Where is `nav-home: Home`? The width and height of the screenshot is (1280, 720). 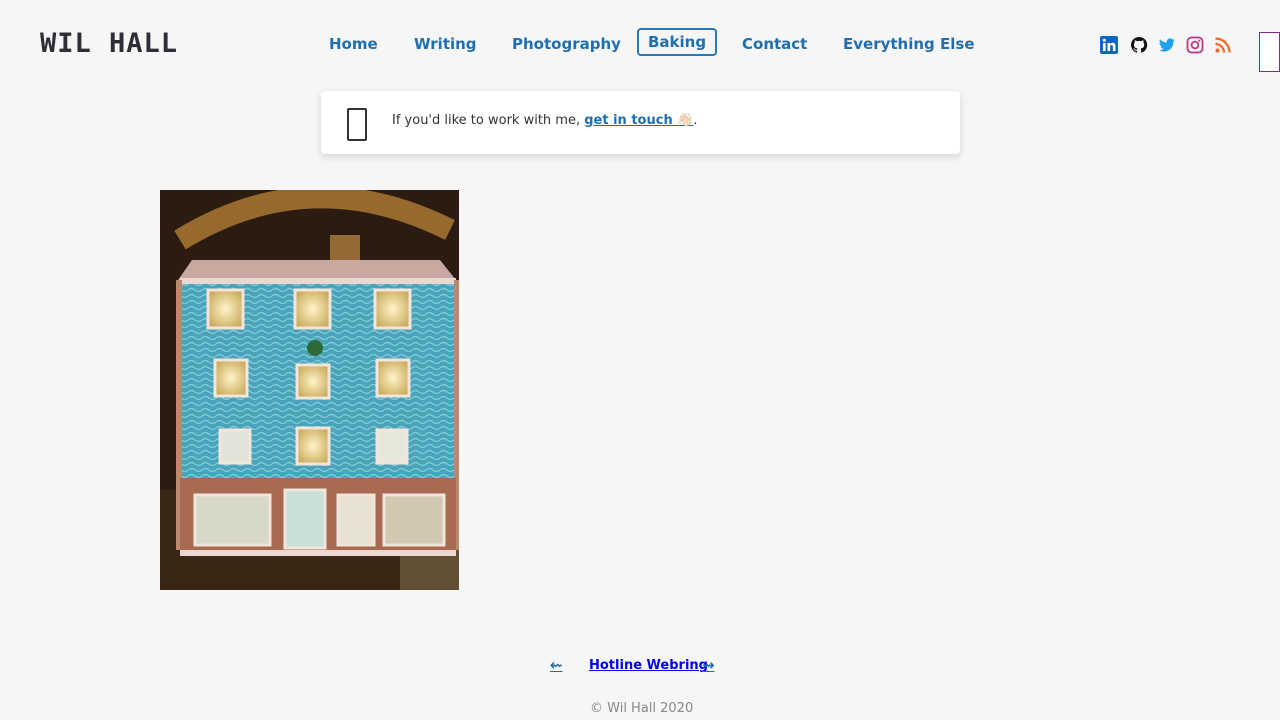 nav-home: Home is located at coordinates (353, 44).